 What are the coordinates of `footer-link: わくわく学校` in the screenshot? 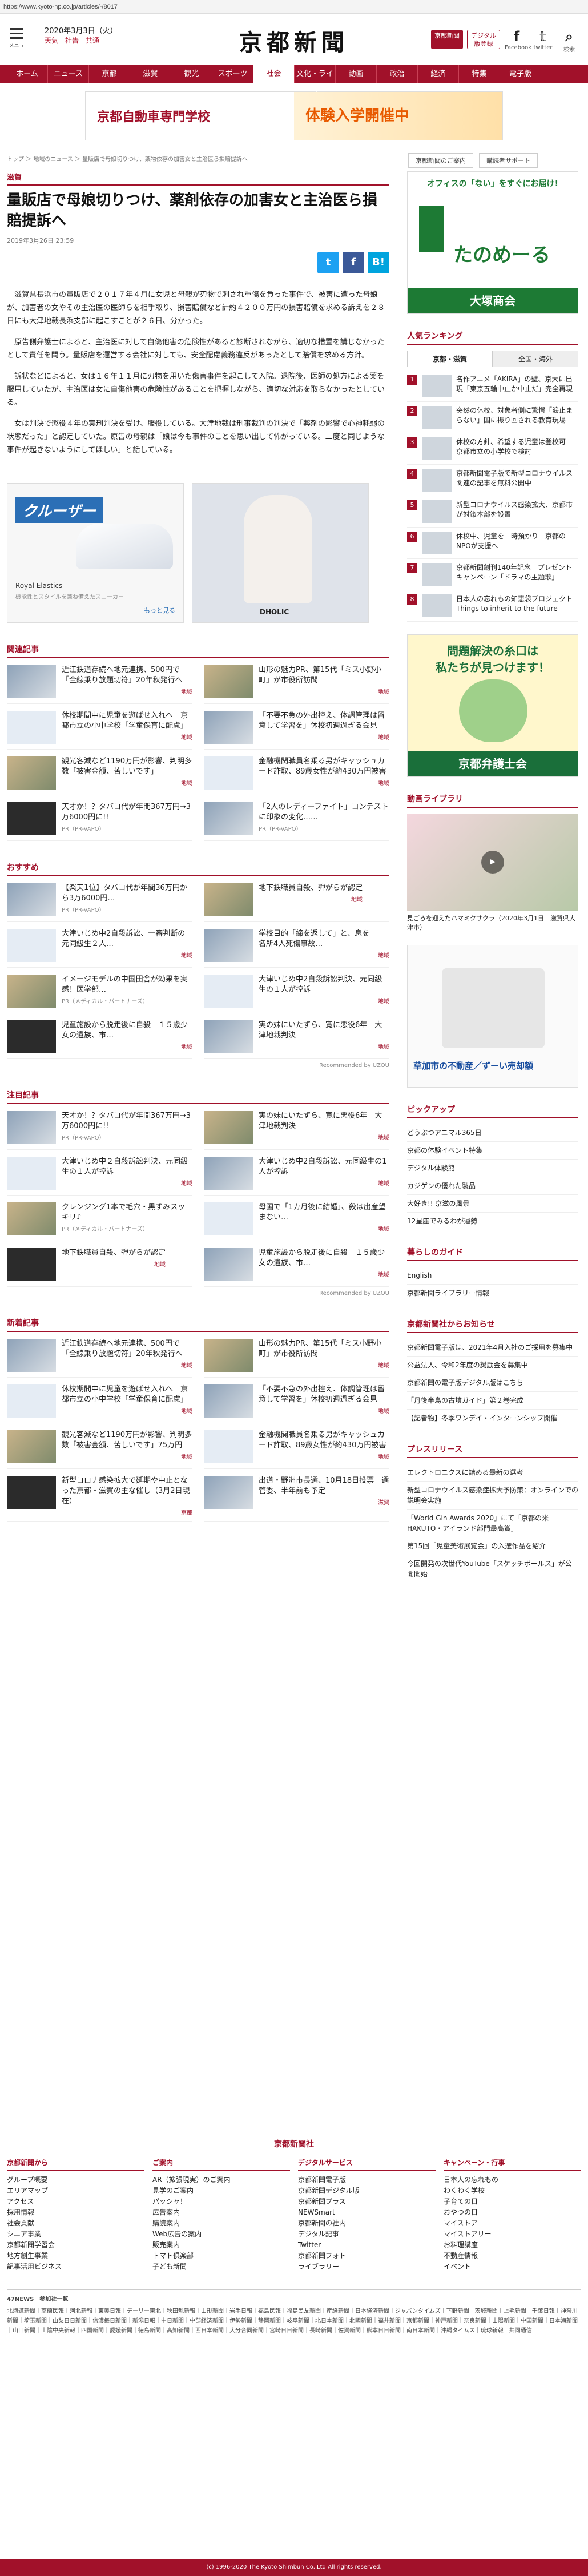 It's located at (512, 2190).